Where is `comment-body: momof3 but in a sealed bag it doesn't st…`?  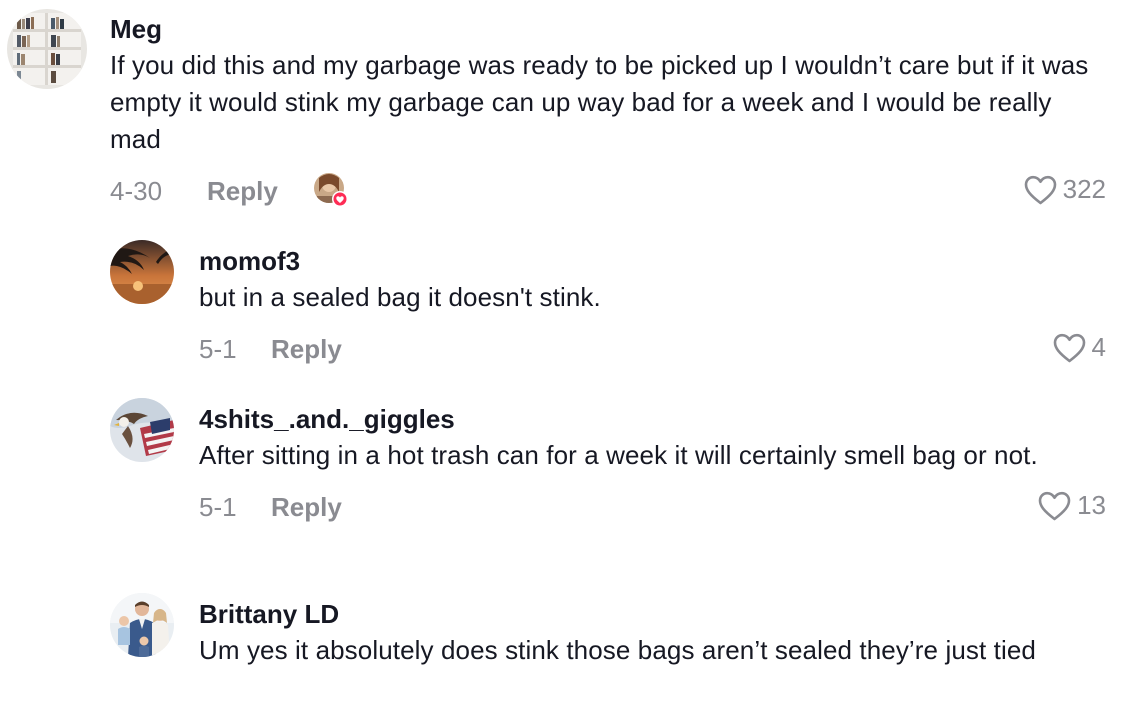 comment-body: momof3 but in a sealed bag it doesn't st… is located at coordinates (652, 307).